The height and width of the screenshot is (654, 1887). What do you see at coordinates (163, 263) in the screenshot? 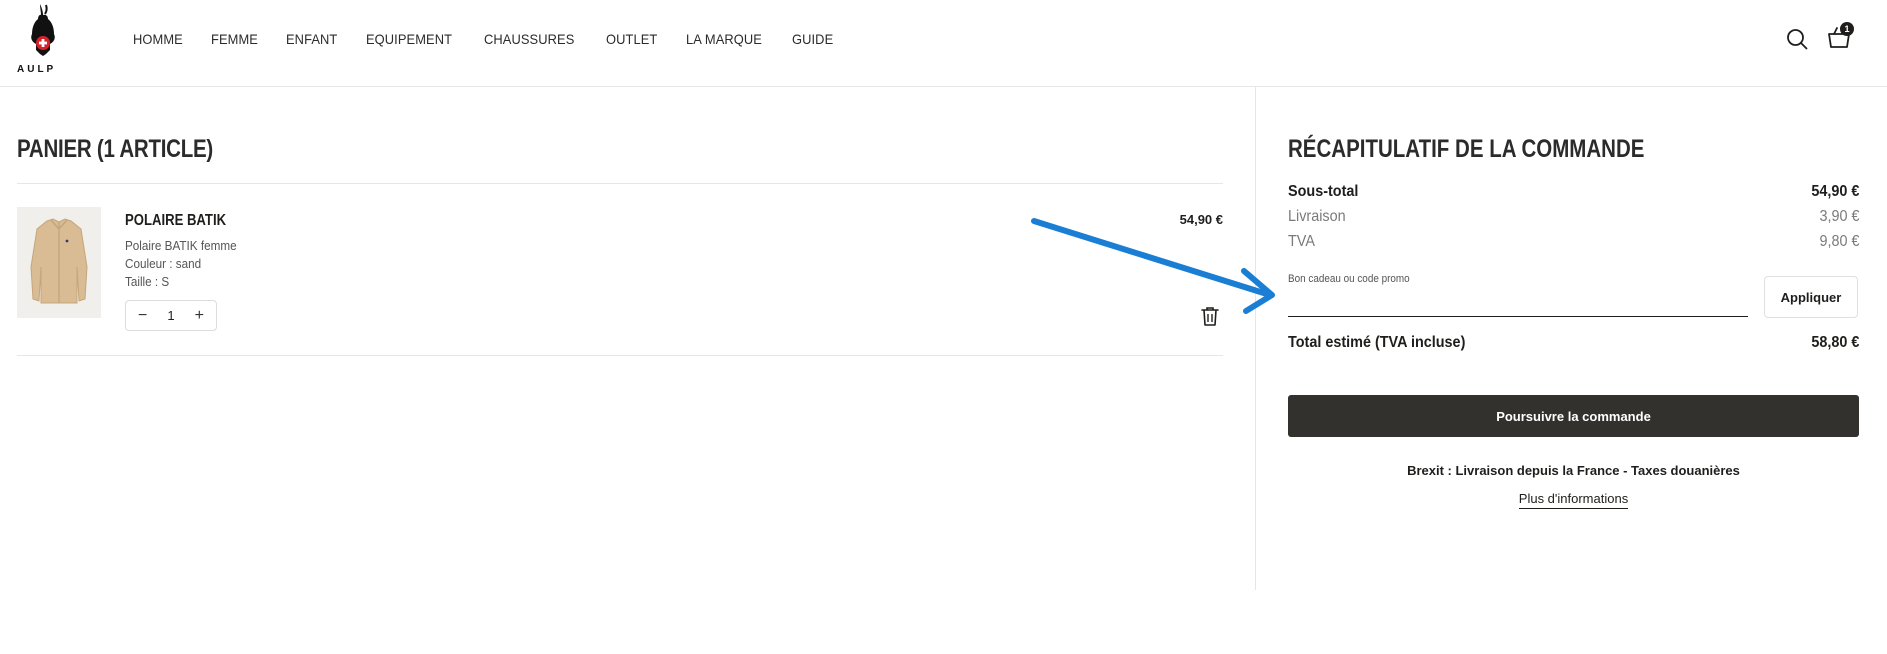
I see `product-color: Couleur : sand` at bounding box center [163, 263].